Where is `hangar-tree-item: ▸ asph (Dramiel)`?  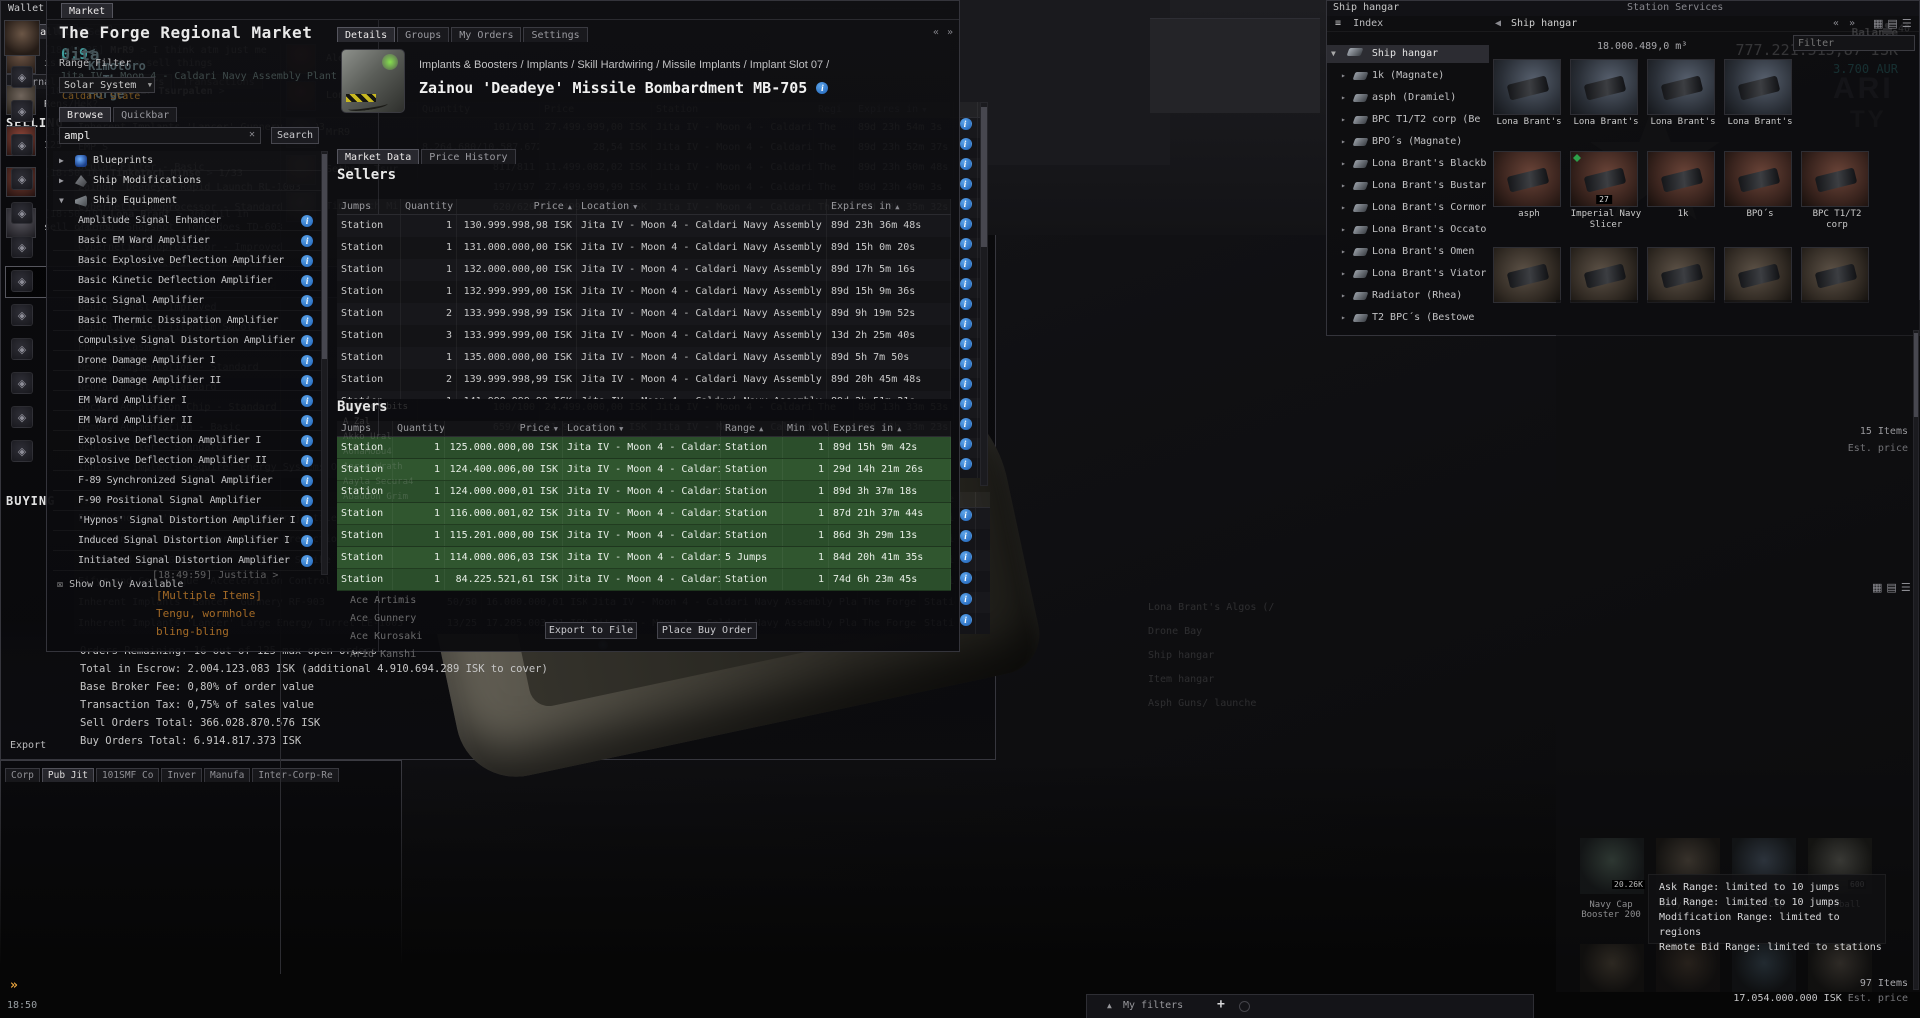
hangar-tree-item: ▸ asph (Dramiel) is located at coordinates (1408, 98).